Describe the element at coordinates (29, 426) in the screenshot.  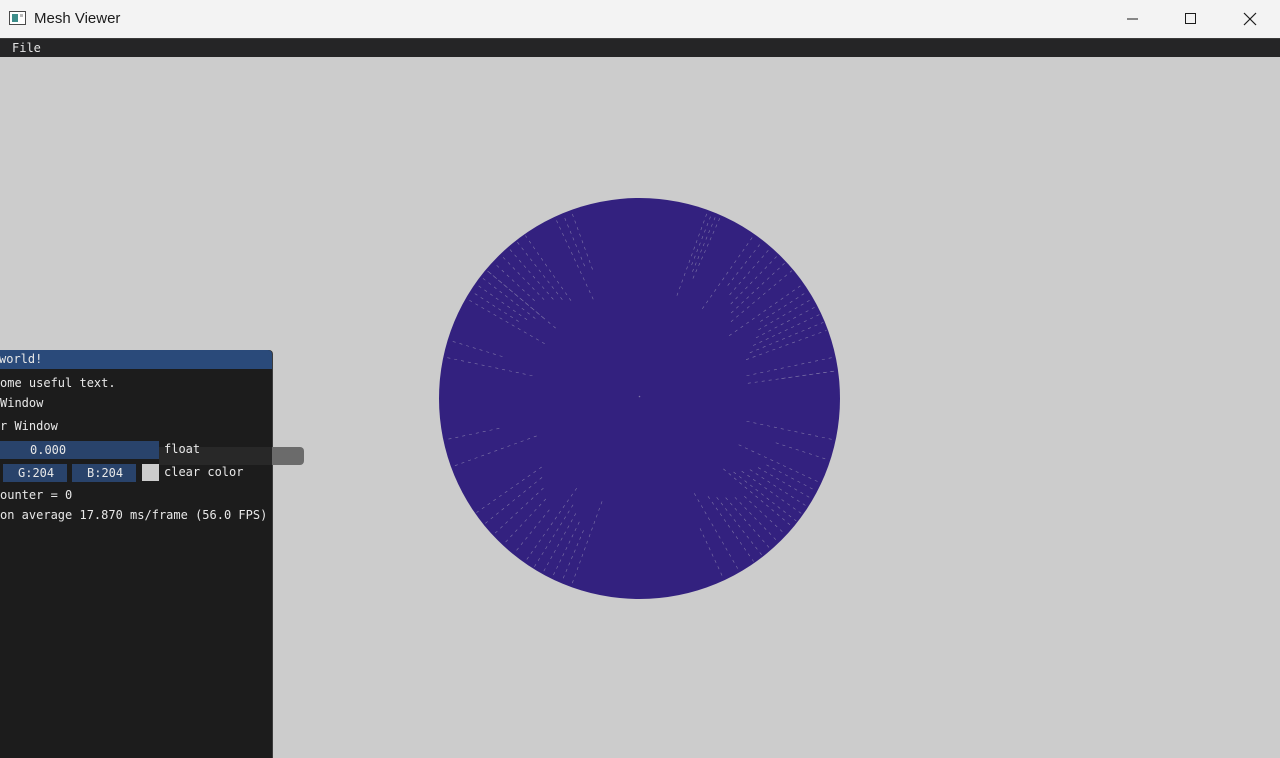
I see `another-window-checkbox-label: r Window` at that location.